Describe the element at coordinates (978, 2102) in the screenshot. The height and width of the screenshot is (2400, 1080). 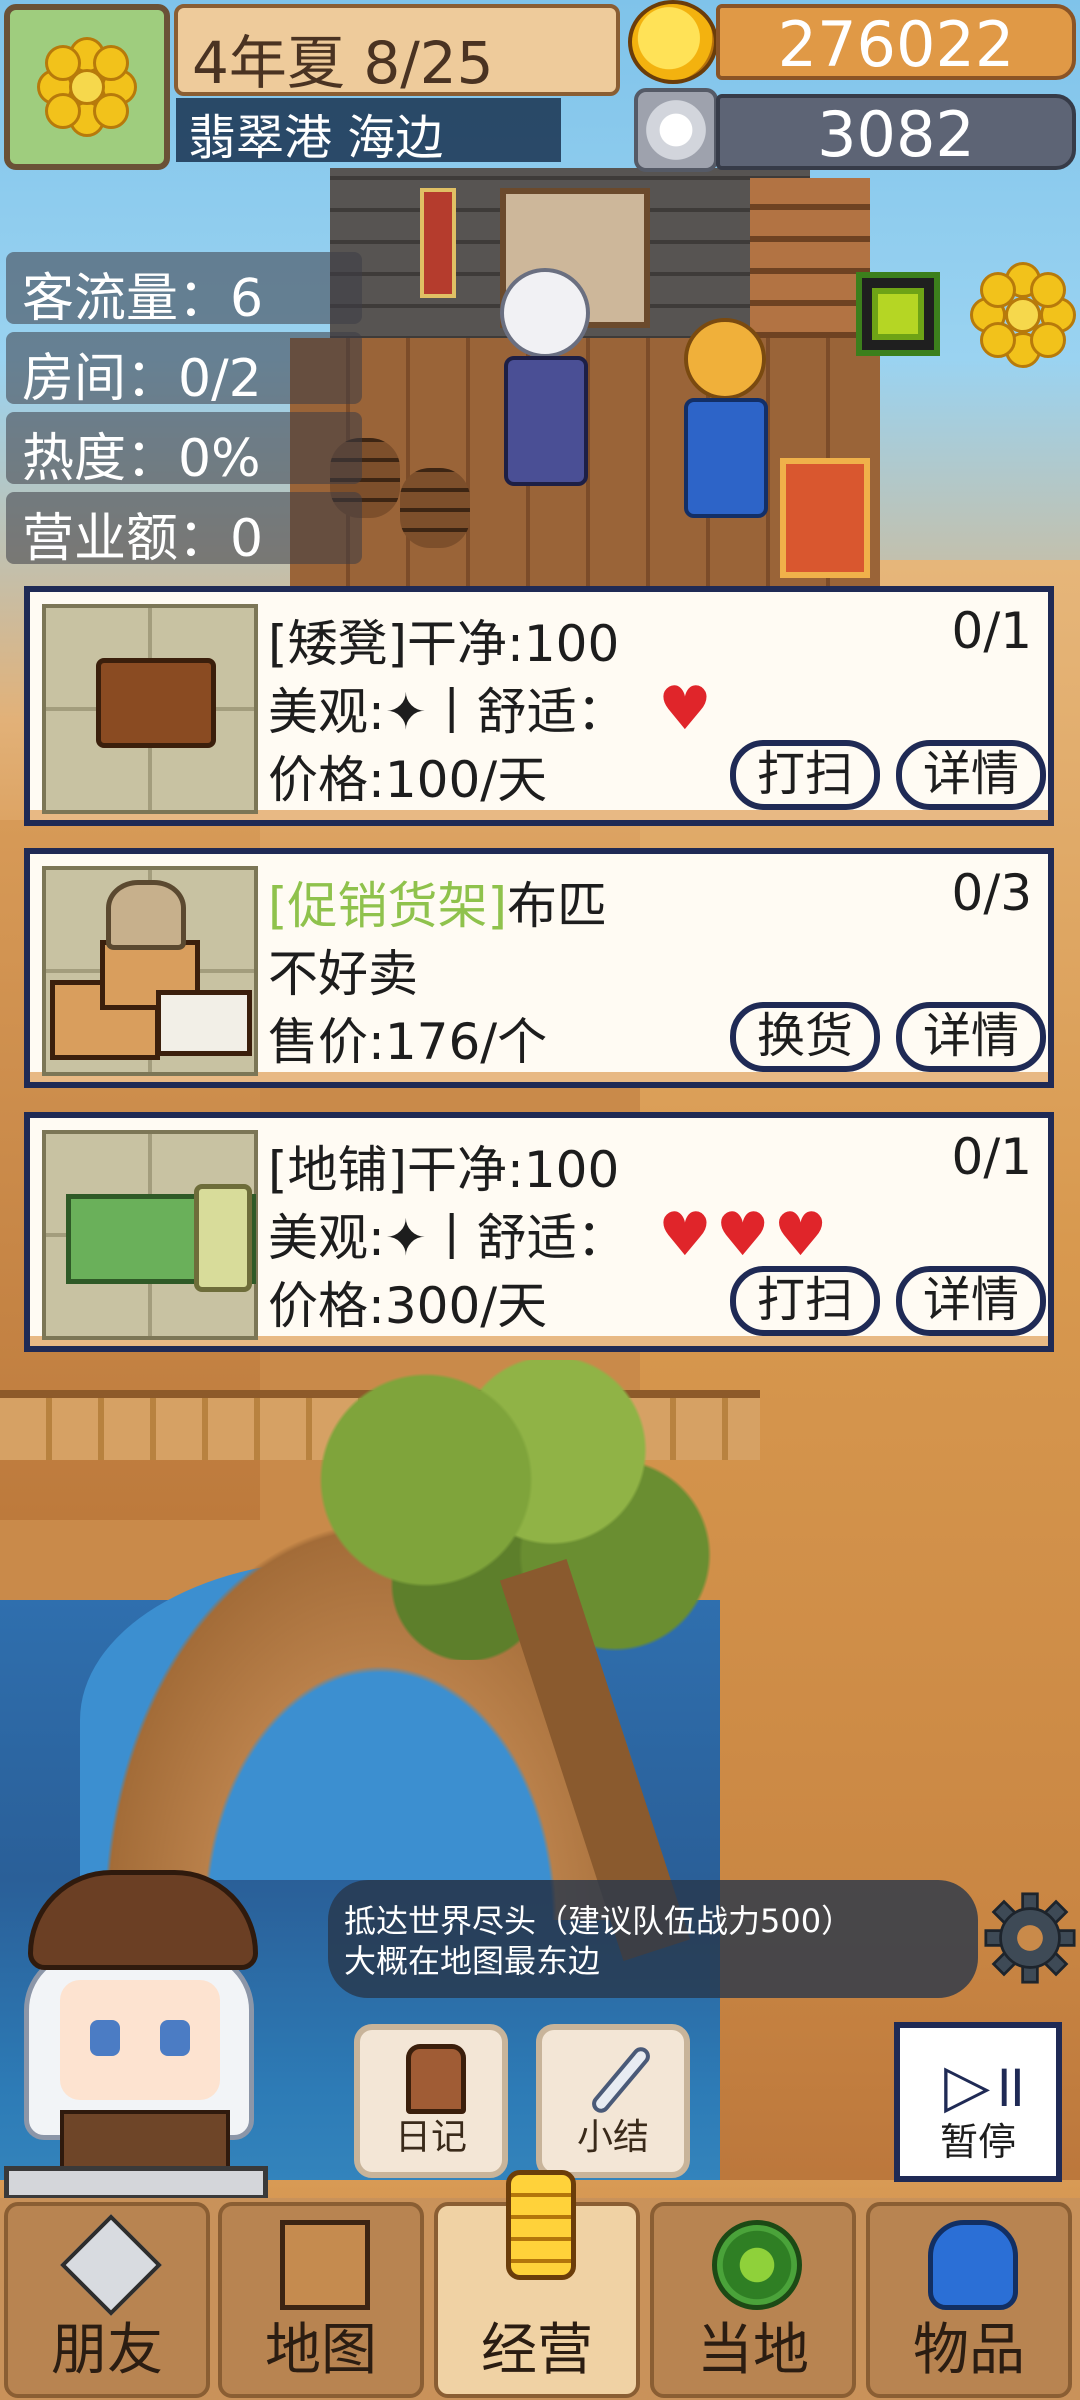
I see `pause-button: ▷॥ 暂停` at that location.